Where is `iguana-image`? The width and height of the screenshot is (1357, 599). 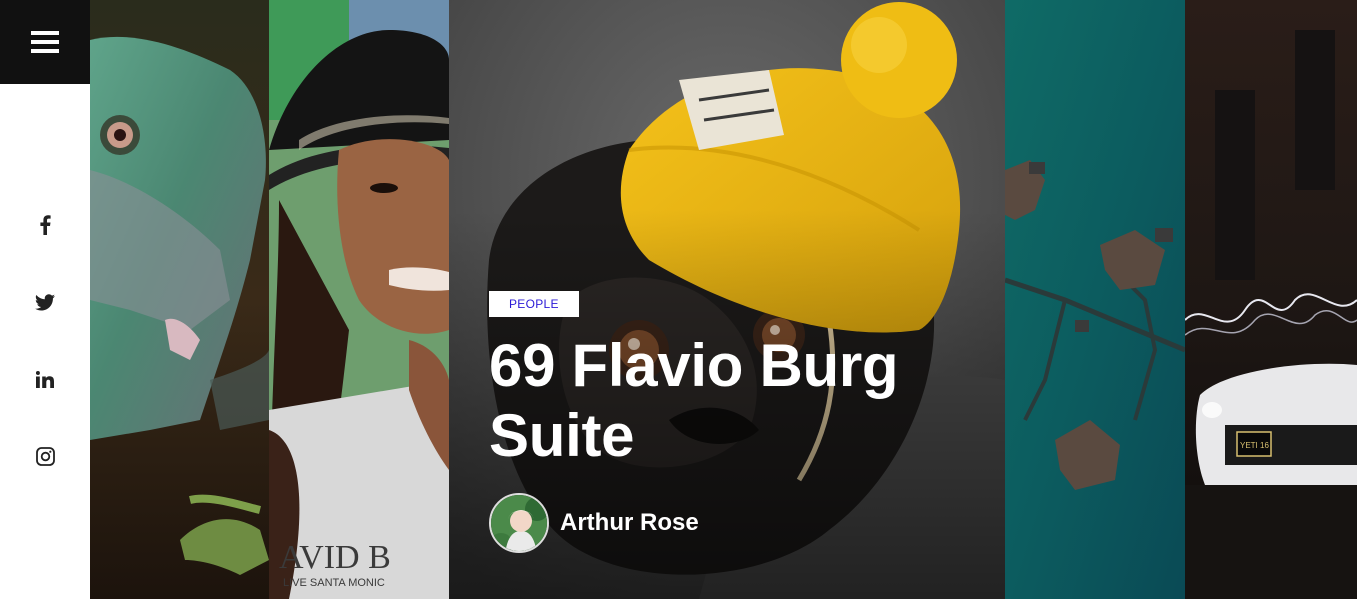
iguana-image is located at coordinates (179, 299).